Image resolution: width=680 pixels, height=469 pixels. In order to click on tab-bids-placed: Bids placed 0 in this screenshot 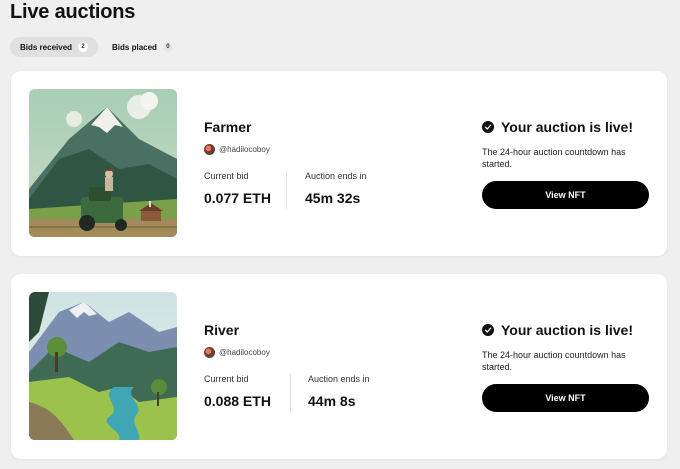, I will do `click(142, 47)`.